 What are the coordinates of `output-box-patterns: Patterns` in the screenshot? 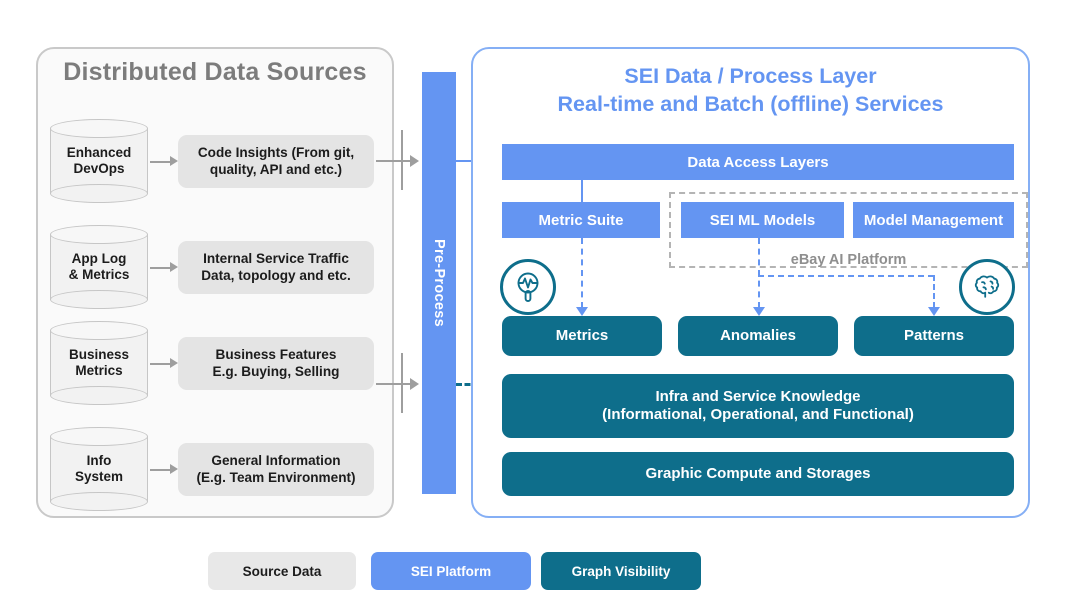 It's located at (934, 336).